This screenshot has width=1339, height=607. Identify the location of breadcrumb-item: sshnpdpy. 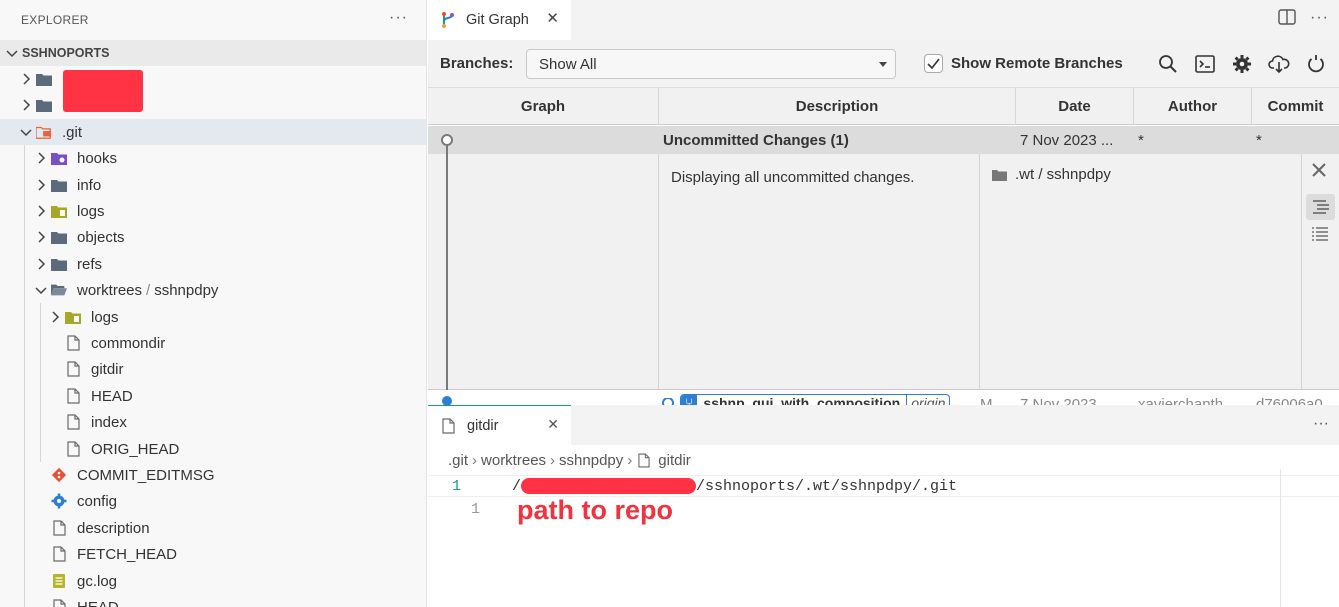
(591, 460).